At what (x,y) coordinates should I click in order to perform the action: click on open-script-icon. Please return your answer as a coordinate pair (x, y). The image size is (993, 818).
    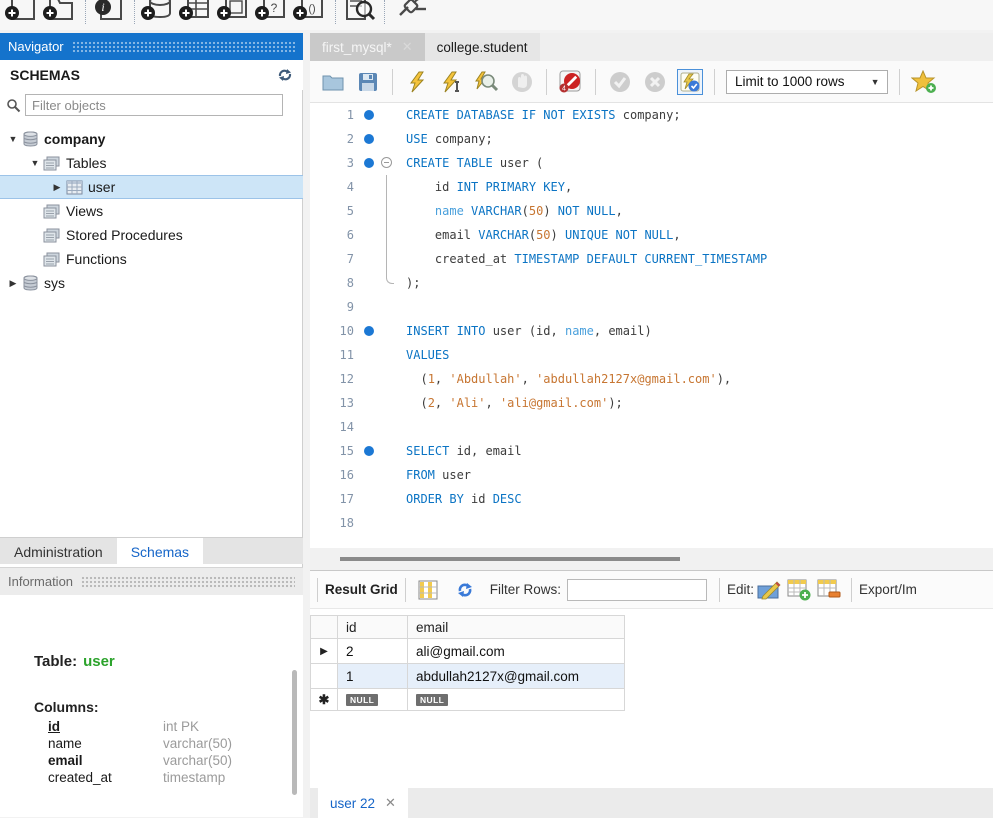
    Looking at the image, I should click on (333, 82).